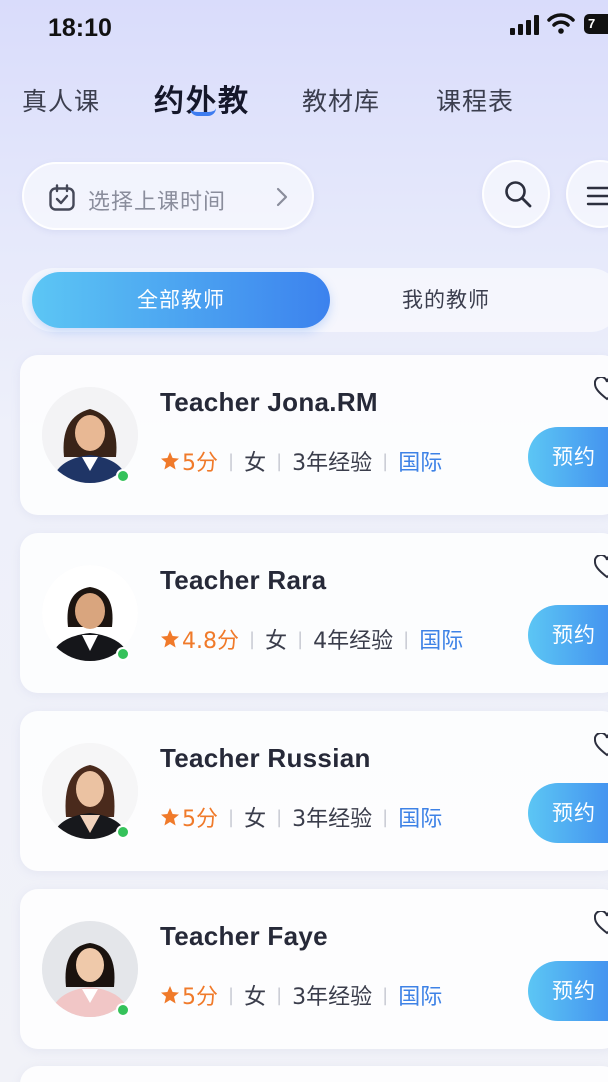 This screenshot has width=608, height=1082. Describe the element at coordinates (243, 580) in the screenshot. I see `teacher-name: Teacher Rara` at that location.